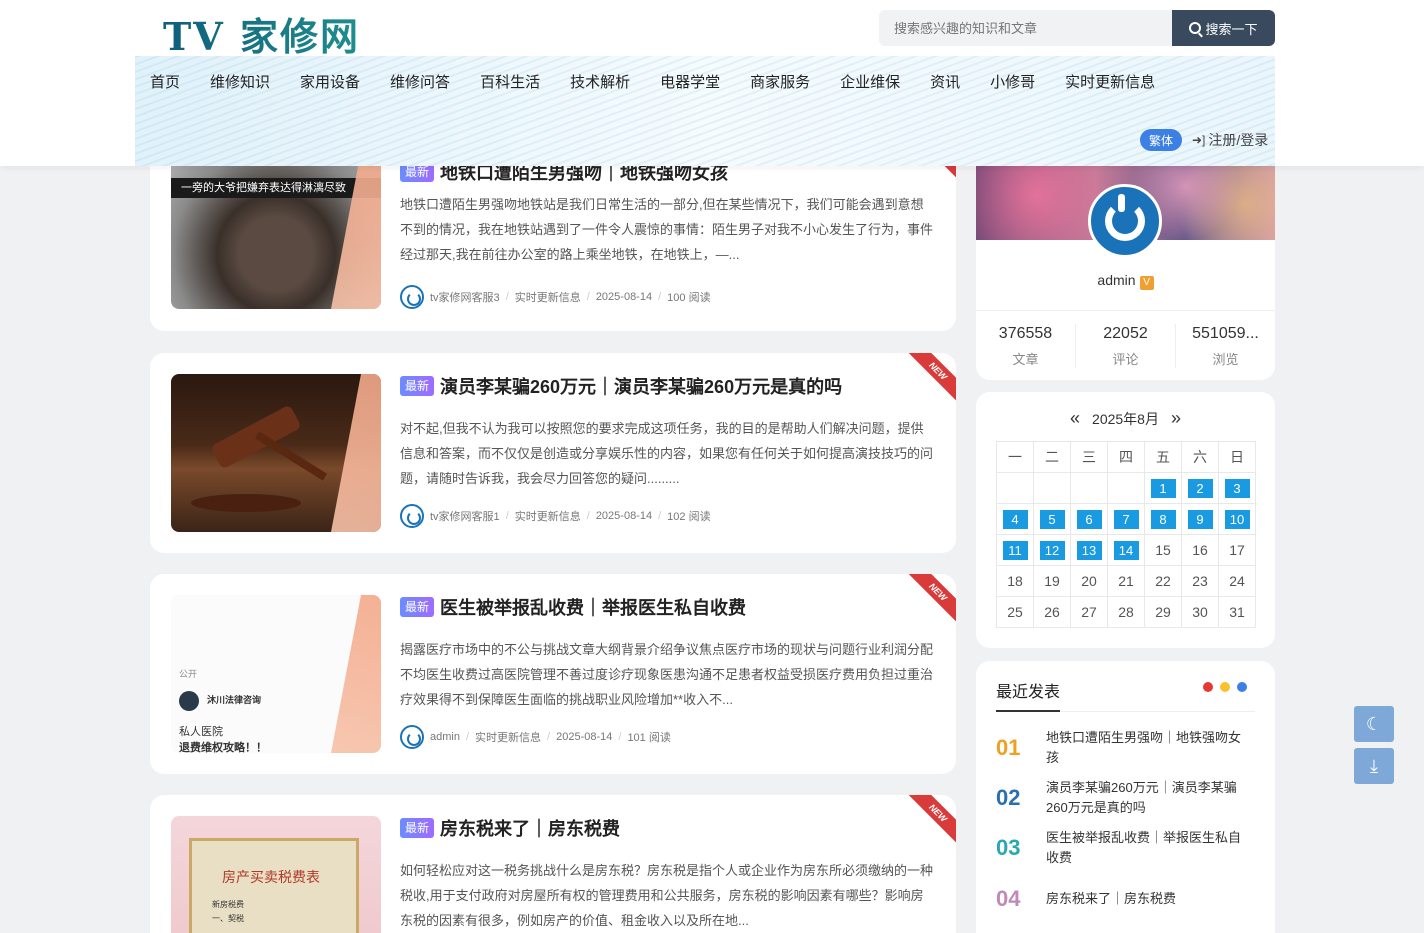 Image resolution: width=1424 pixels, height=933 pixels. Describe the element at coordinates (1146, 899) in the screenshot. I see `recent-link: 房东税来了｜房东税费` at that location.